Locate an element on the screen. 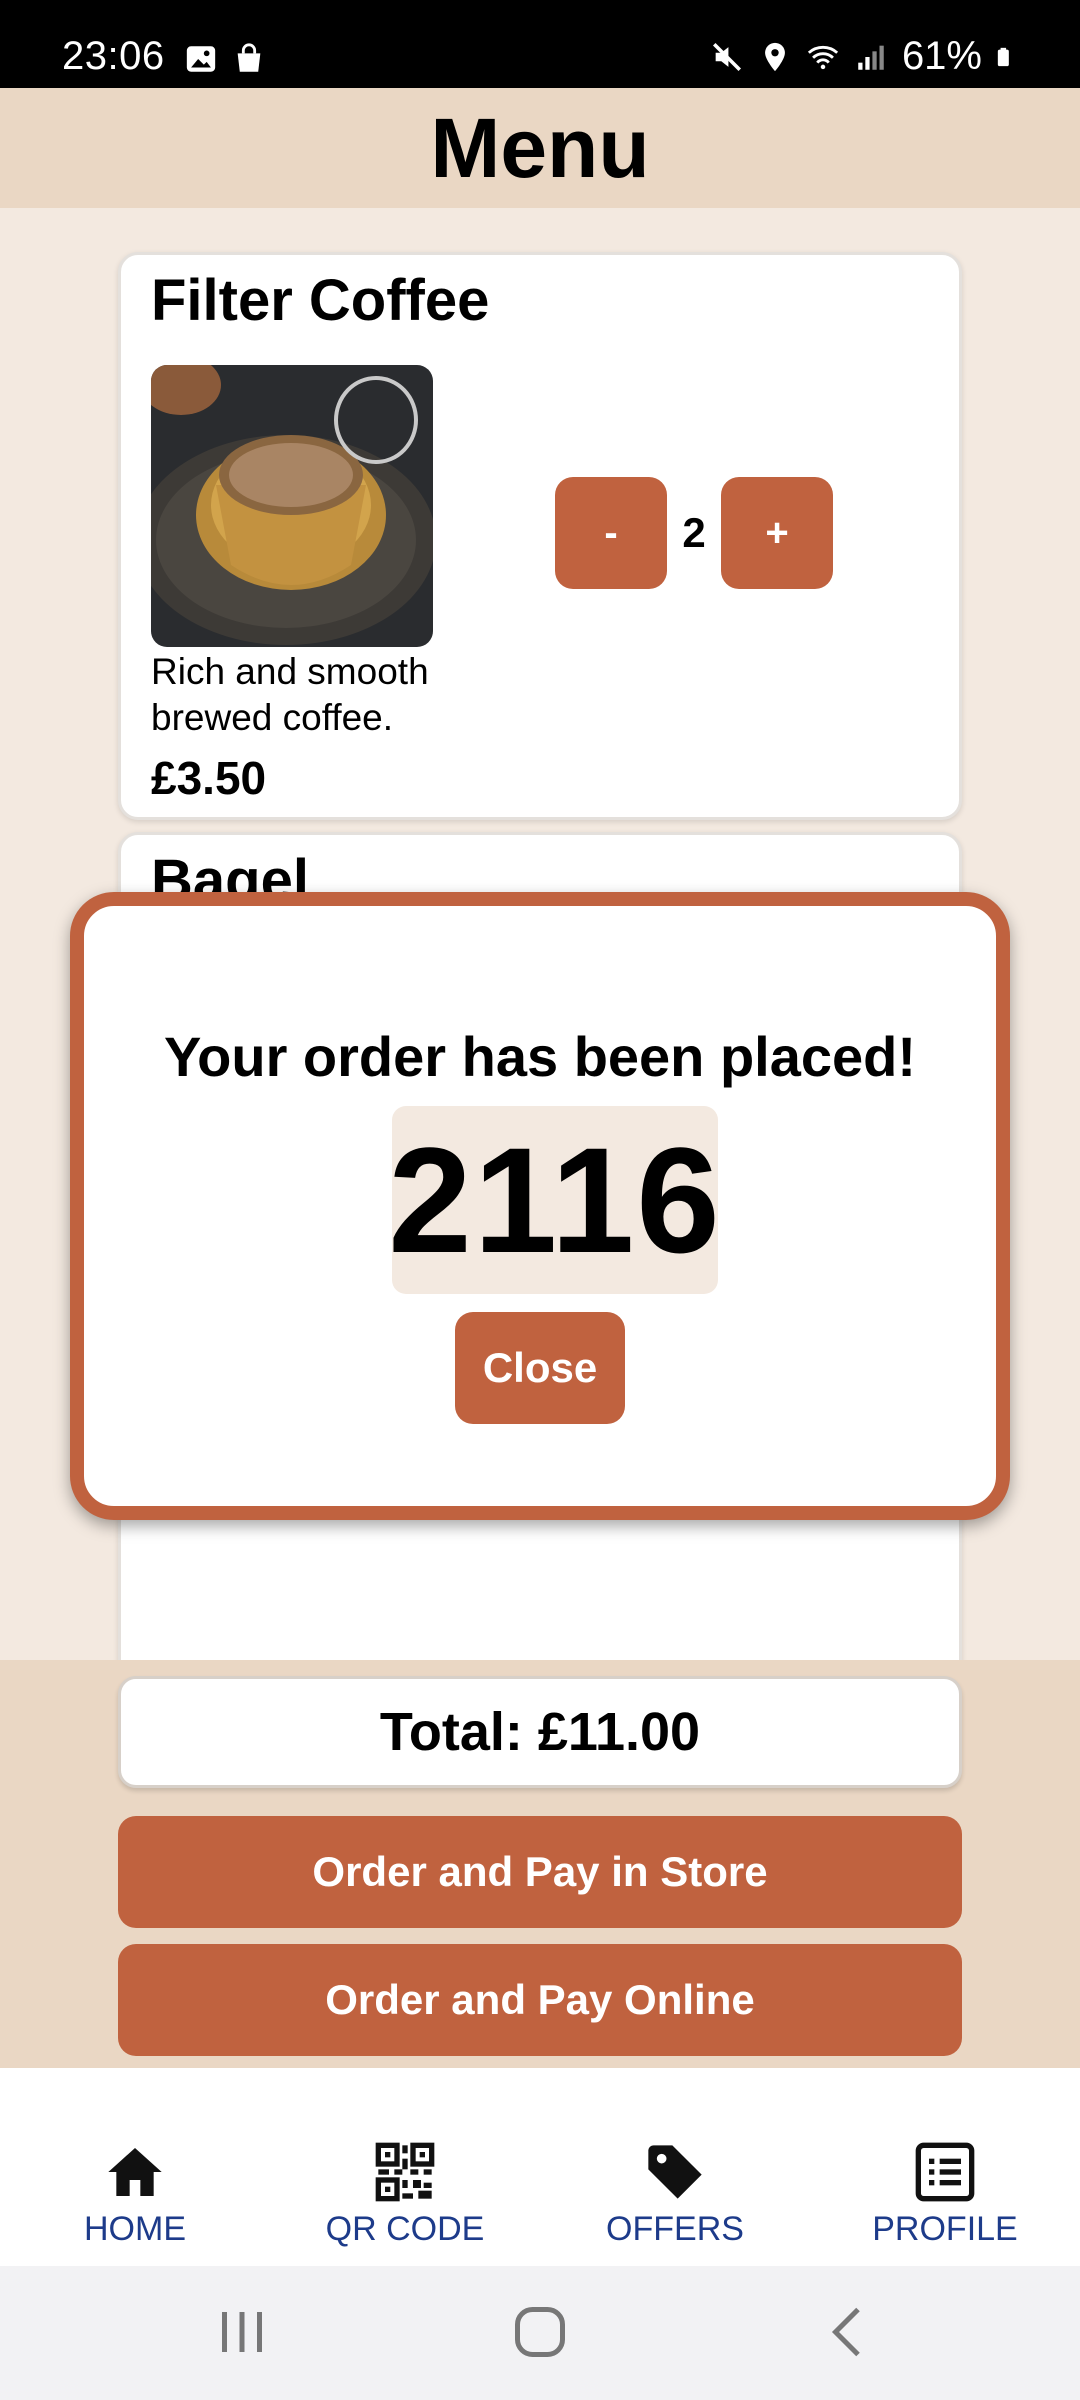 This screenshot has height=2400, width=1080. image-icon is located at coordinates (201, 59).